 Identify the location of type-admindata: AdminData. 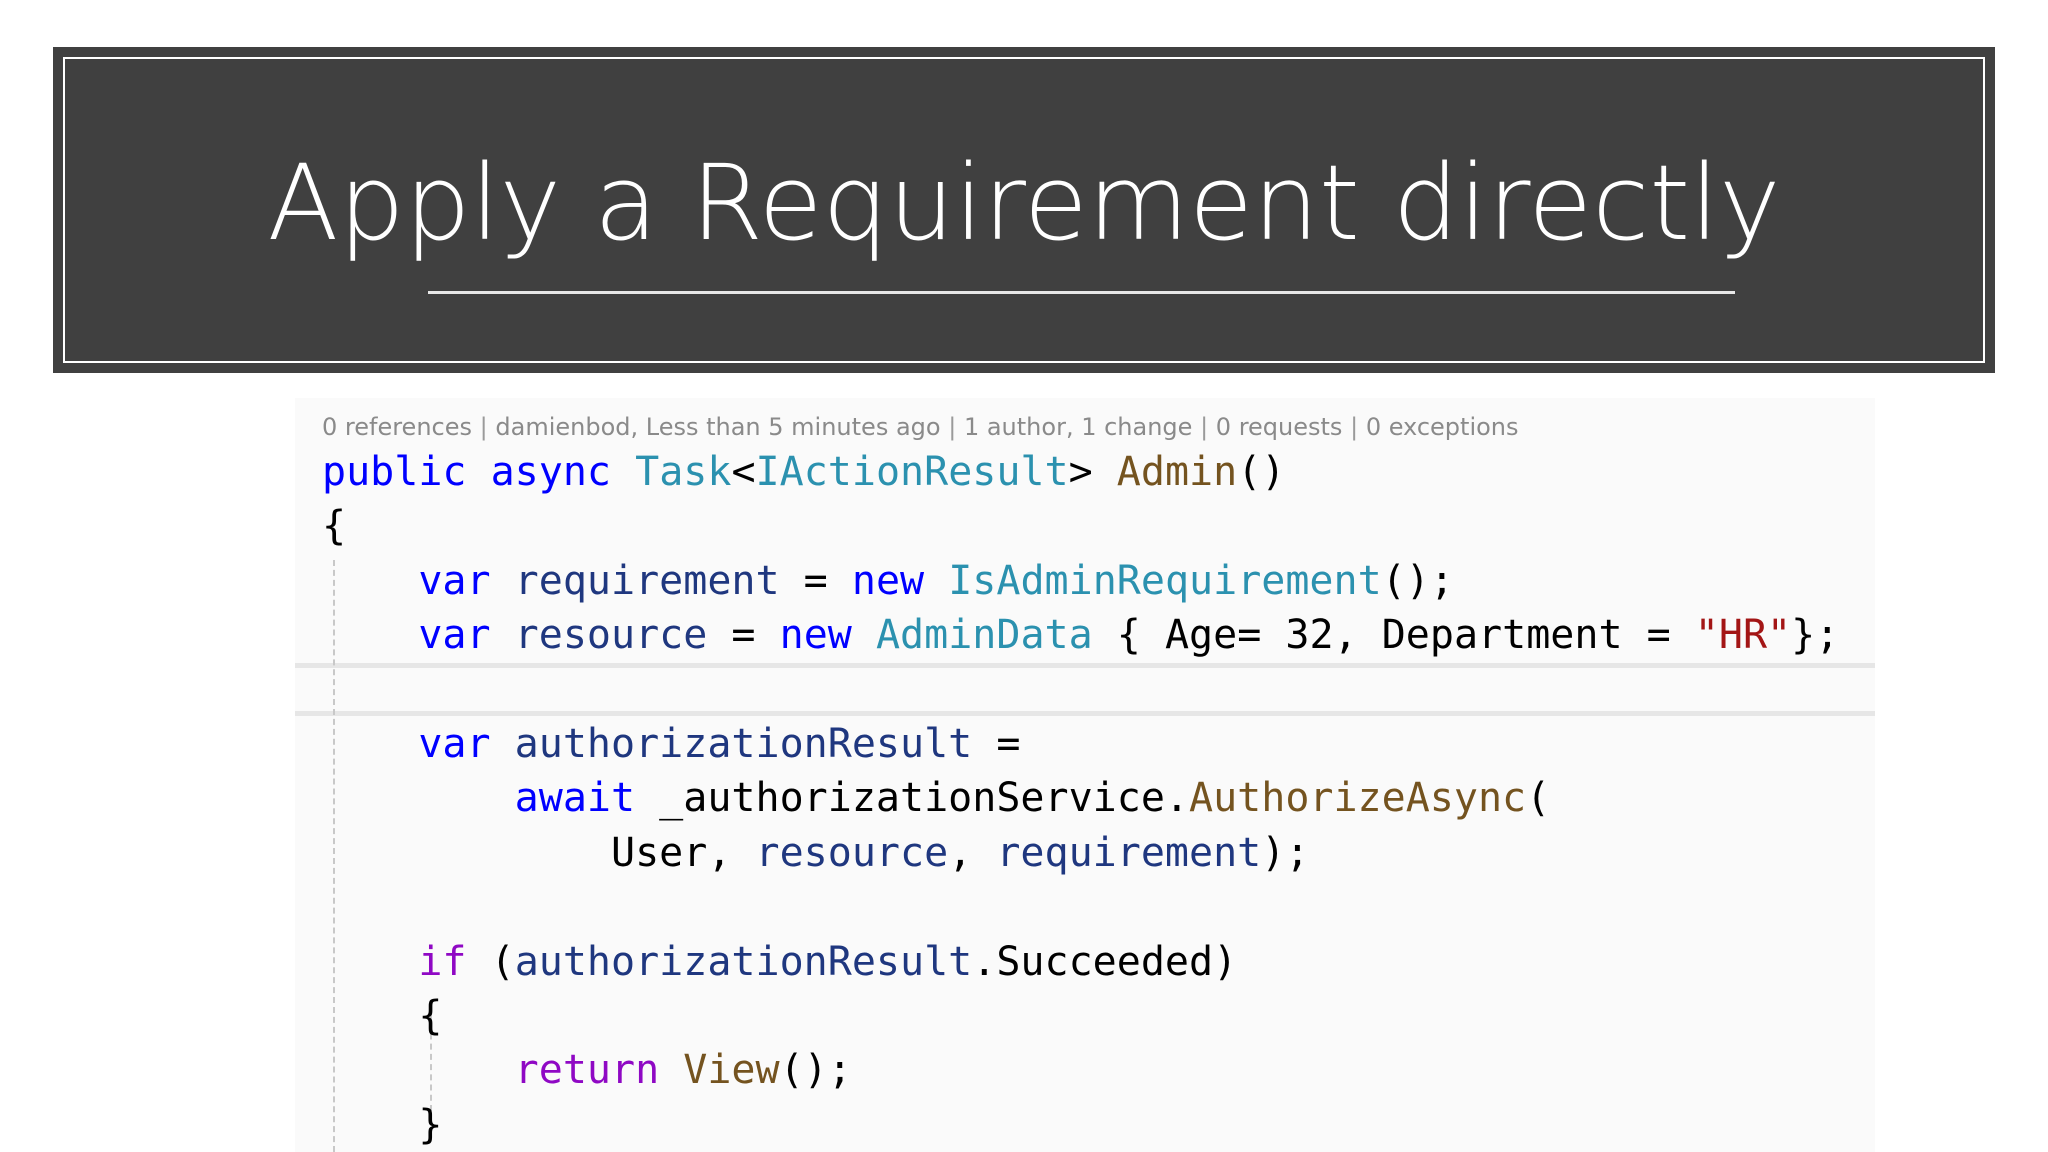
(984, 635).